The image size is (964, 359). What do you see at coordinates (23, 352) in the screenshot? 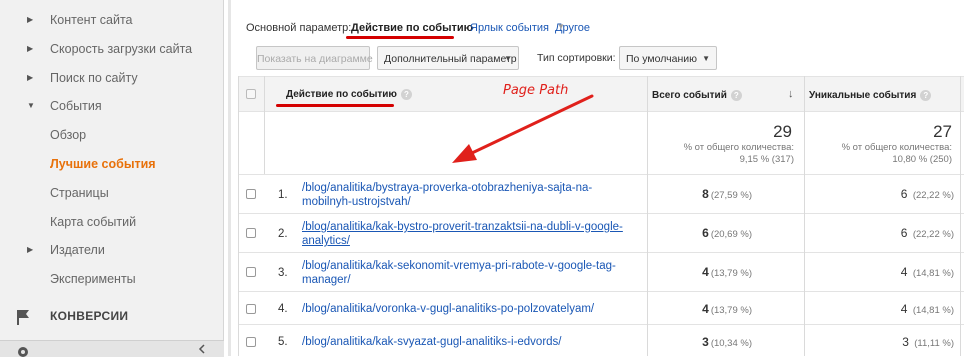
I see `gear-icon` at bounding box center [23, 352].